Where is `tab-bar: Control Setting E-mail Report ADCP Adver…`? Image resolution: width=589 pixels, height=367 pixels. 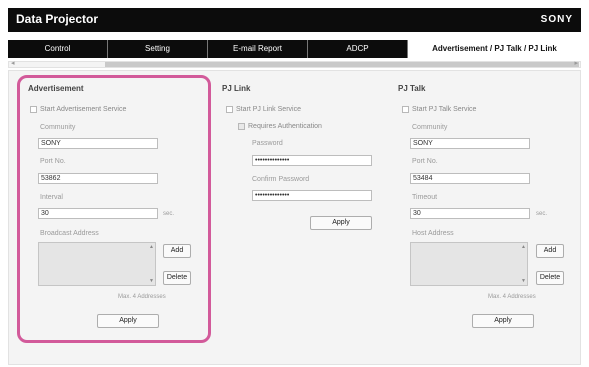 tab-bar: Control Setting E-mail Report ADCP Adver… is located at coordinates (294, 49).